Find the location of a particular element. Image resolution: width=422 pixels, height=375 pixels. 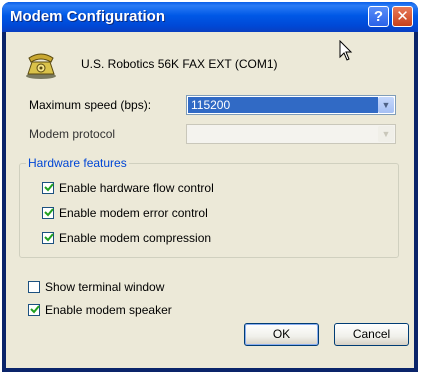

show-terminal-window-label: Show terminal window is located at coordinates (105, 287).